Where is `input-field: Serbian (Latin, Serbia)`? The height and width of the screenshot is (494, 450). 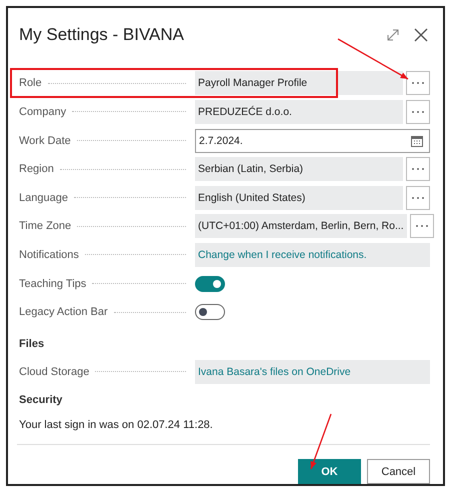 input-field: Serbian (Latin, Serbia) is located at coordinates (299, 169).